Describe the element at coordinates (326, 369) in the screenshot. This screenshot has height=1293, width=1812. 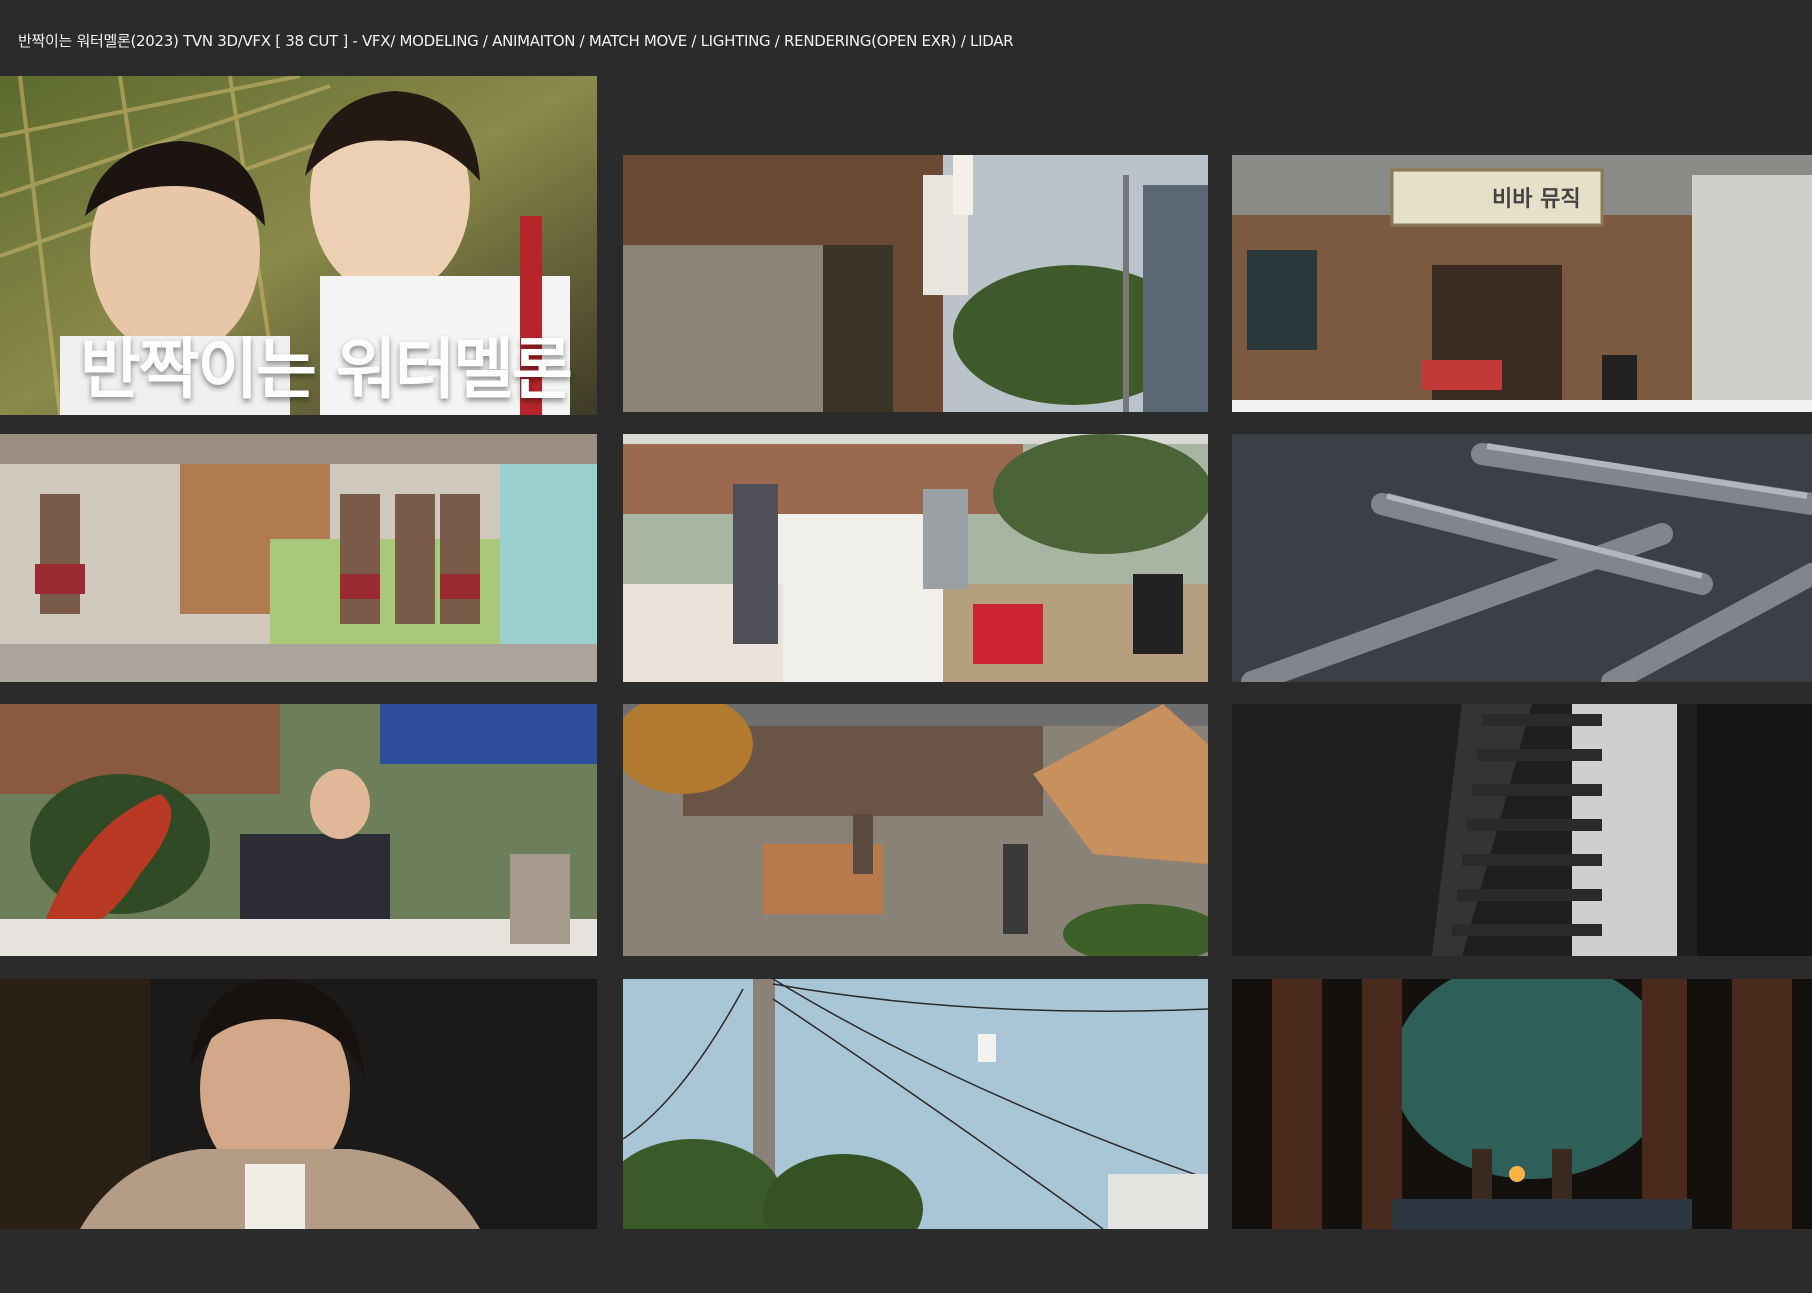
I see `poster-title: 반짝이는 워터멜론` at that location.